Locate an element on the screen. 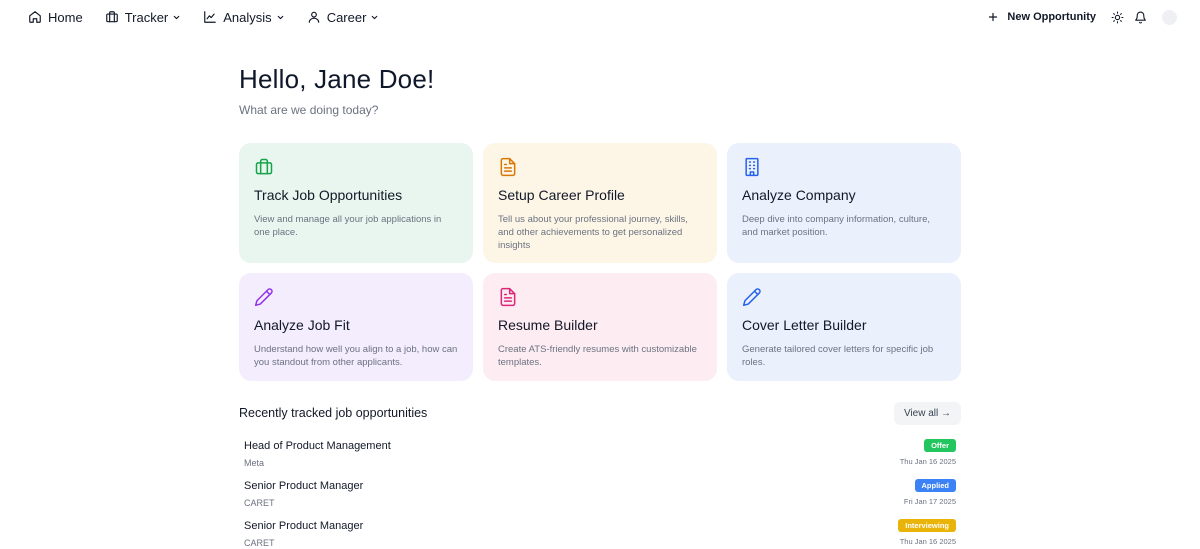 The width and height of the screenshot is (1200, 549). sun-icon is located at coordinates (1117, 17).